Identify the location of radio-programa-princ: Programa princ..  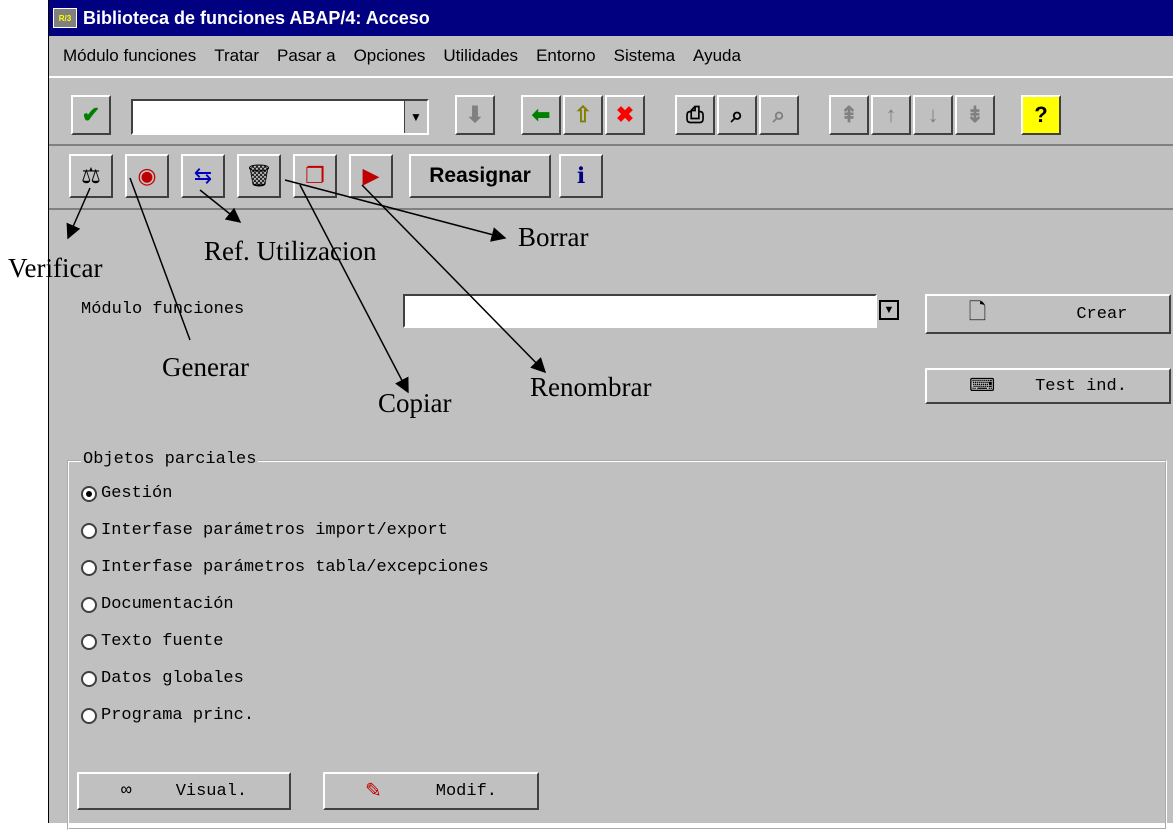
(167, 715).